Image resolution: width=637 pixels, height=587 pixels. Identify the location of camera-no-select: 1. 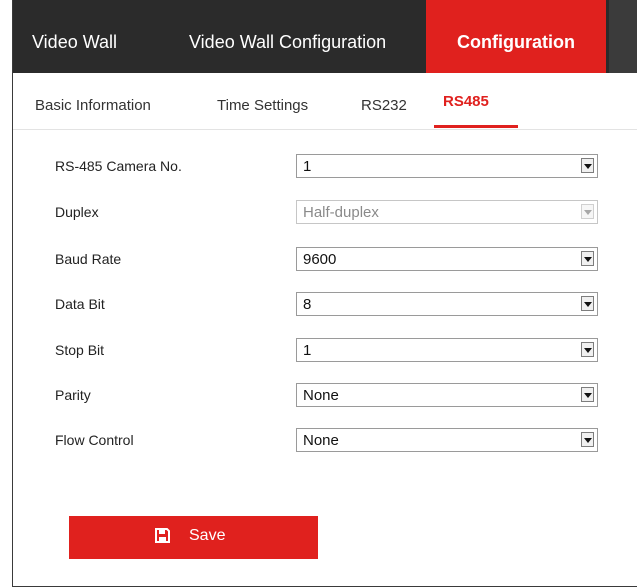
(447, 166).